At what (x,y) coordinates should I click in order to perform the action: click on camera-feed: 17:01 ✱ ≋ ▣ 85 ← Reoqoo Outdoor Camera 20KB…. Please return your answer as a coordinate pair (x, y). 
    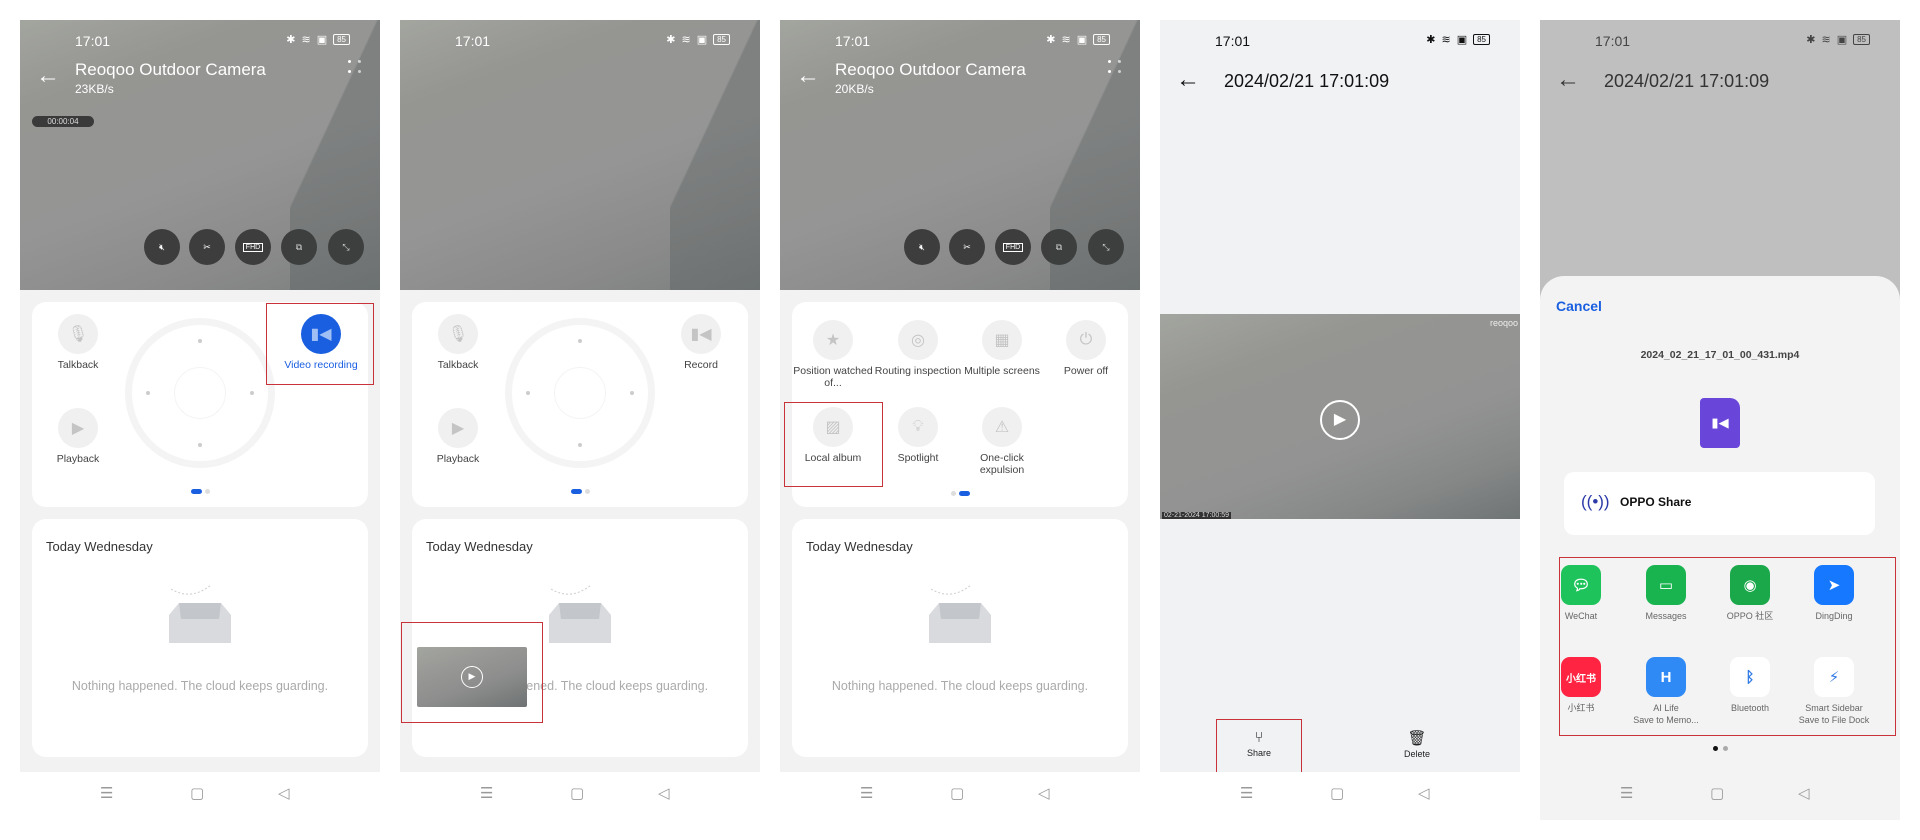
    Looking at the image, I should click on (960, 155).